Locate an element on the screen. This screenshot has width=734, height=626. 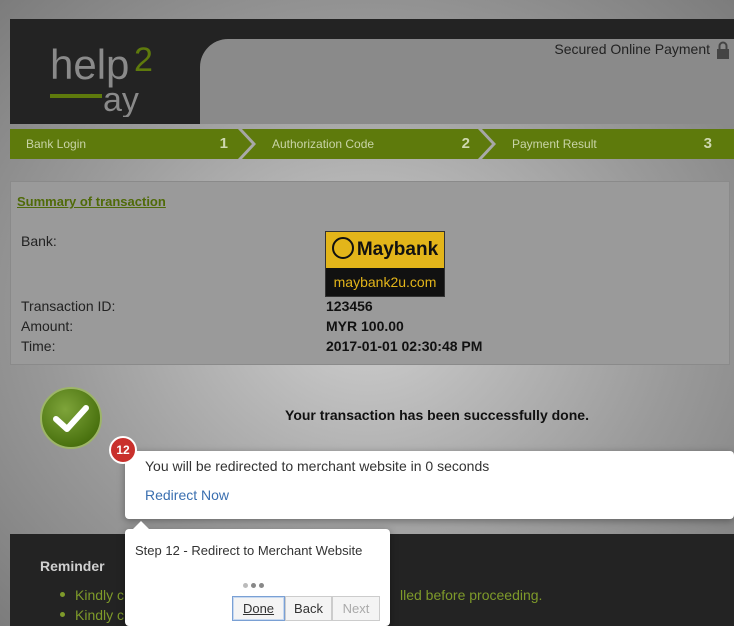
help2pay-logo: help 2 ay is located at coordinates (108, 78).